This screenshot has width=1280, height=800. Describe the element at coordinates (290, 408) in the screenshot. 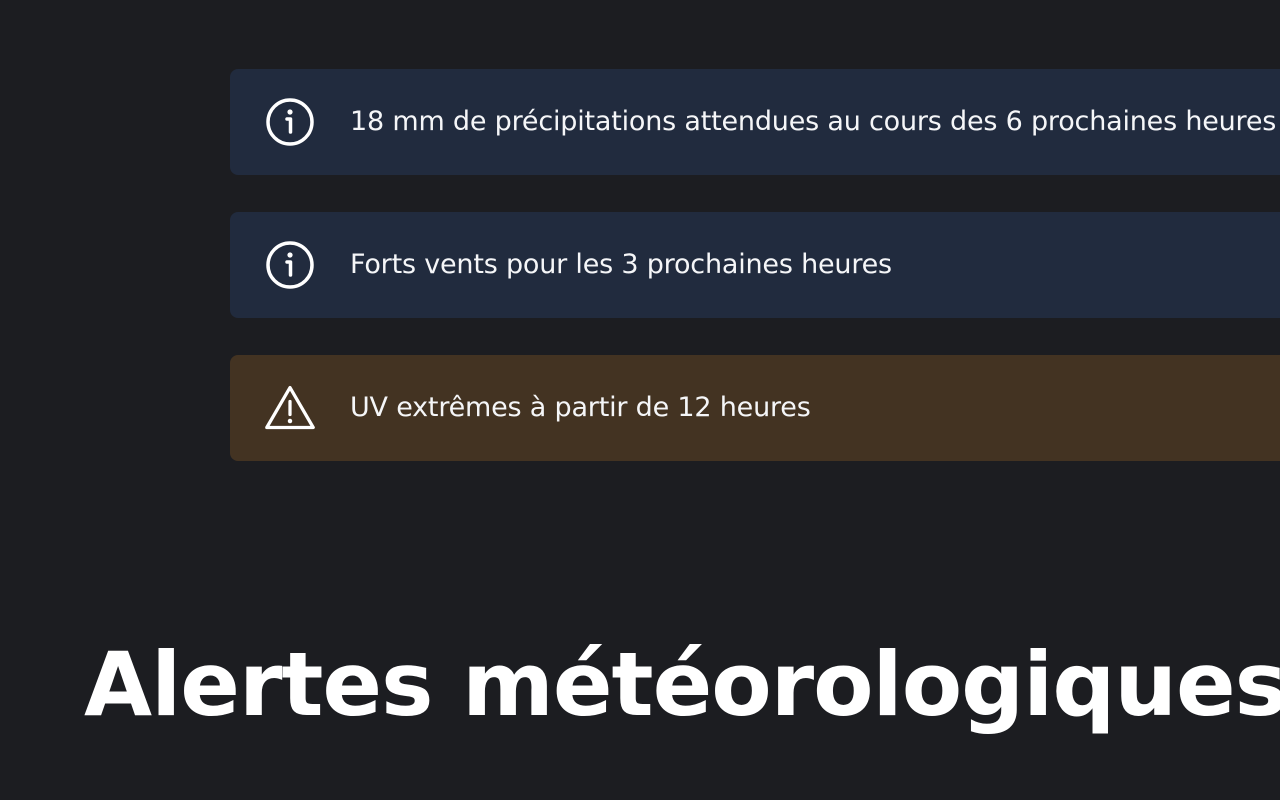

I see `warning-icon` at that location.